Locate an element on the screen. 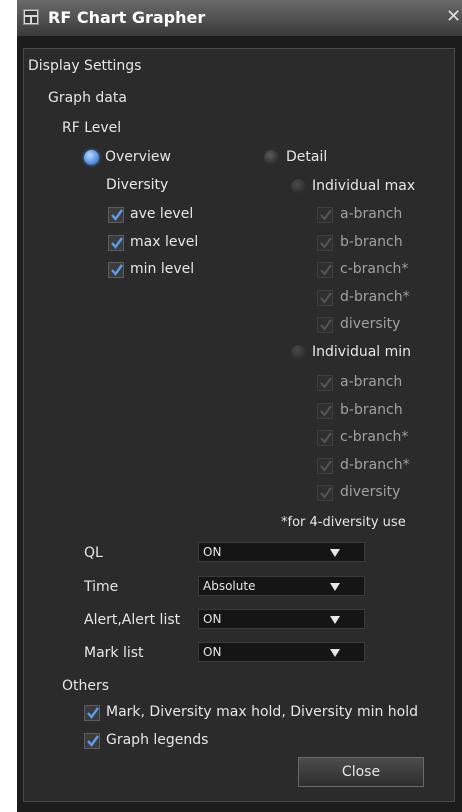  min-a-branch-checkbox is located at coordinates (325, 383).